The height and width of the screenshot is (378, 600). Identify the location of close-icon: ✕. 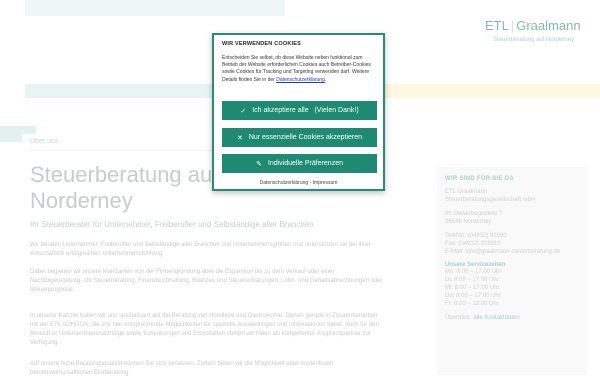
(239, 138).